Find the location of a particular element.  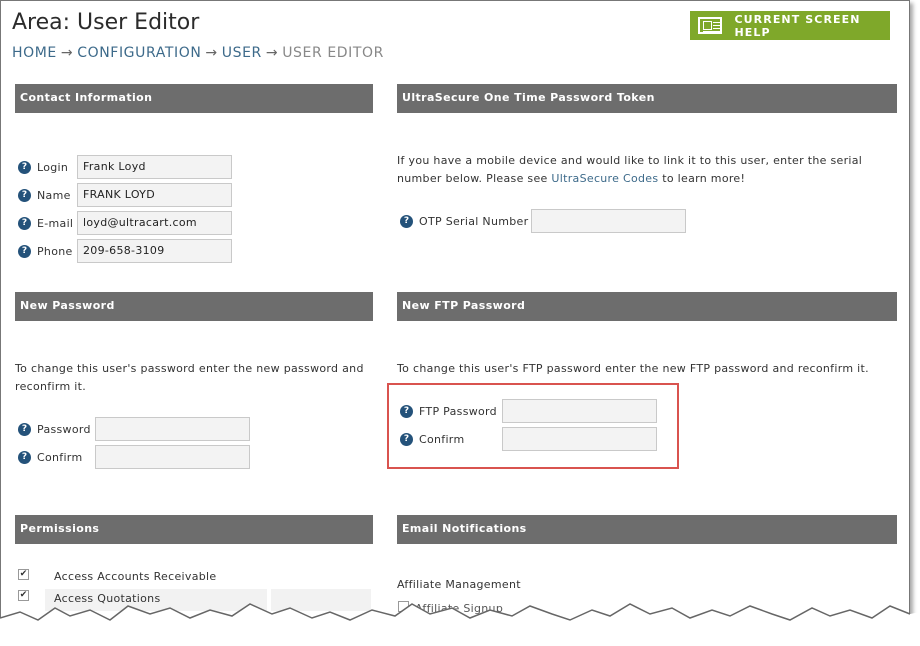

ftp-confirm-row: ? Confirm is located at coordinates (432, 439).